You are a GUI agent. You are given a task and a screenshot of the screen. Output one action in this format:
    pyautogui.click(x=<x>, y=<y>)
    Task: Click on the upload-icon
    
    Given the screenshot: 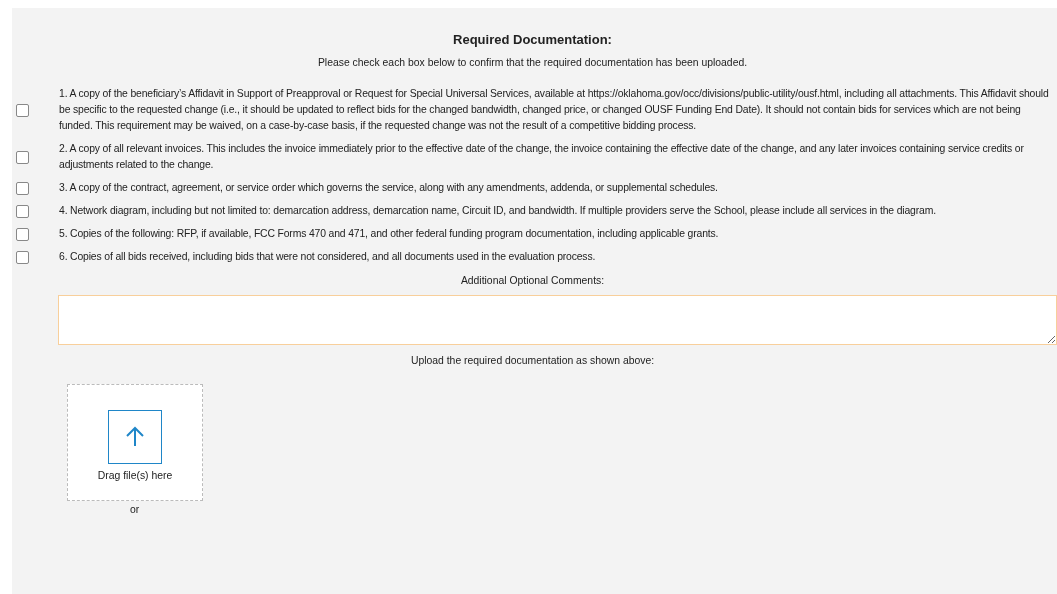 What is the action you would take?
    pyautogui.click(x=135, y=437)
    